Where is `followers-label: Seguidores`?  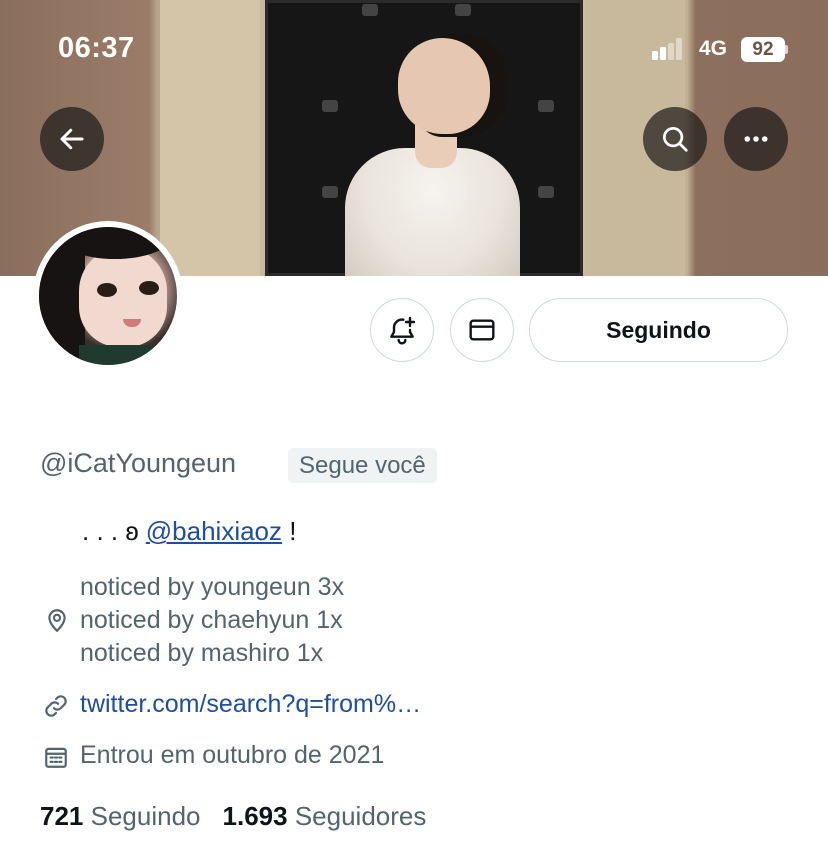 followers-label: Seguidores is located at coordinates (360, 816).